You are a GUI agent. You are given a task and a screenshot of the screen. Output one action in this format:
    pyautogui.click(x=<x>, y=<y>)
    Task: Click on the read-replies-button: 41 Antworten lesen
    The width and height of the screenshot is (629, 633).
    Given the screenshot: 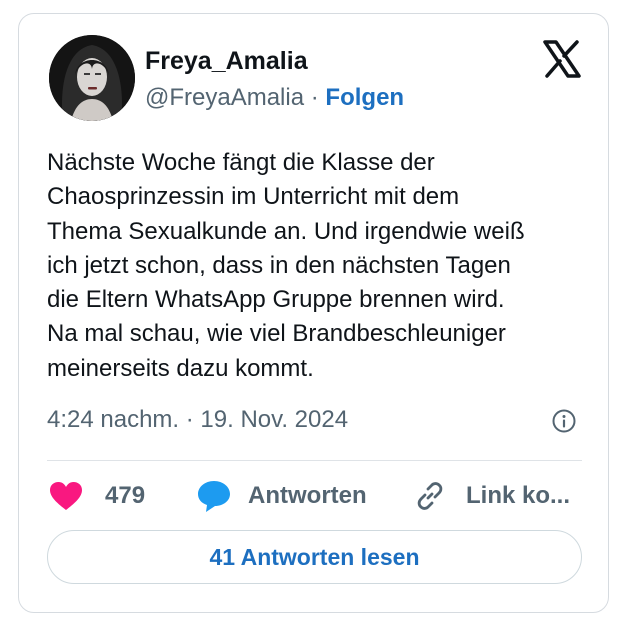 What is the action you would take?
    pyautogui.click(x=314, y=557)
    